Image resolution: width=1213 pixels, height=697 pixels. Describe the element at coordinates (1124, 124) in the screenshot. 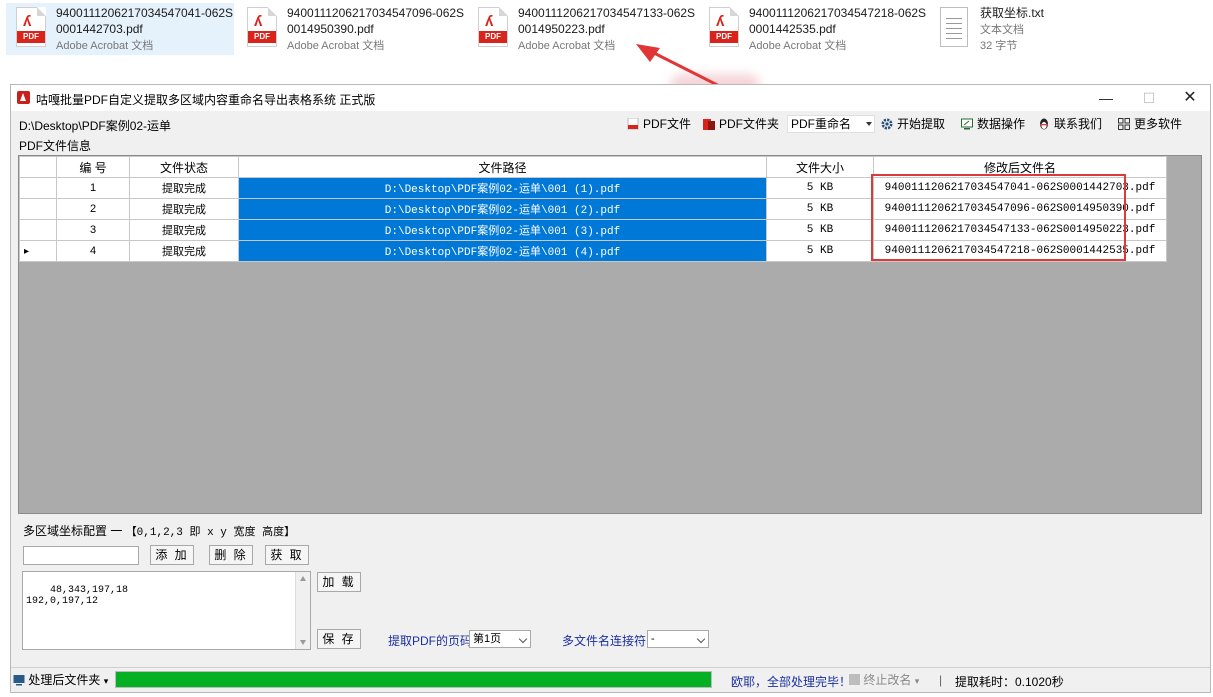

I see `grid-icon` at that location.